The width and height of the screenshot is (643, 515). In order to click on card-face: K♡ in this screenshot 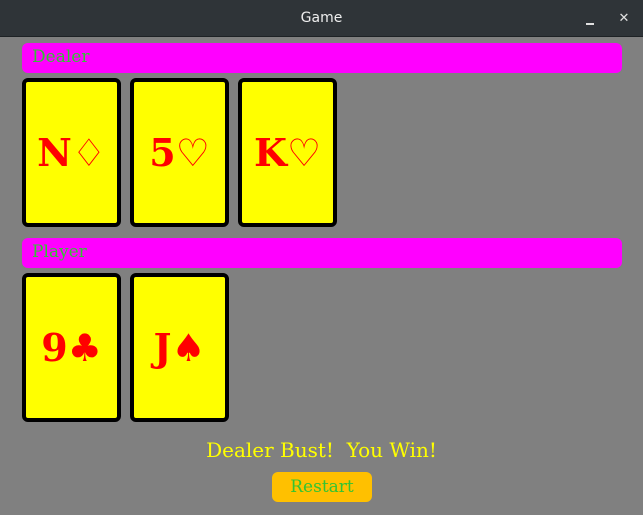, I will do `click(287, 152)`.